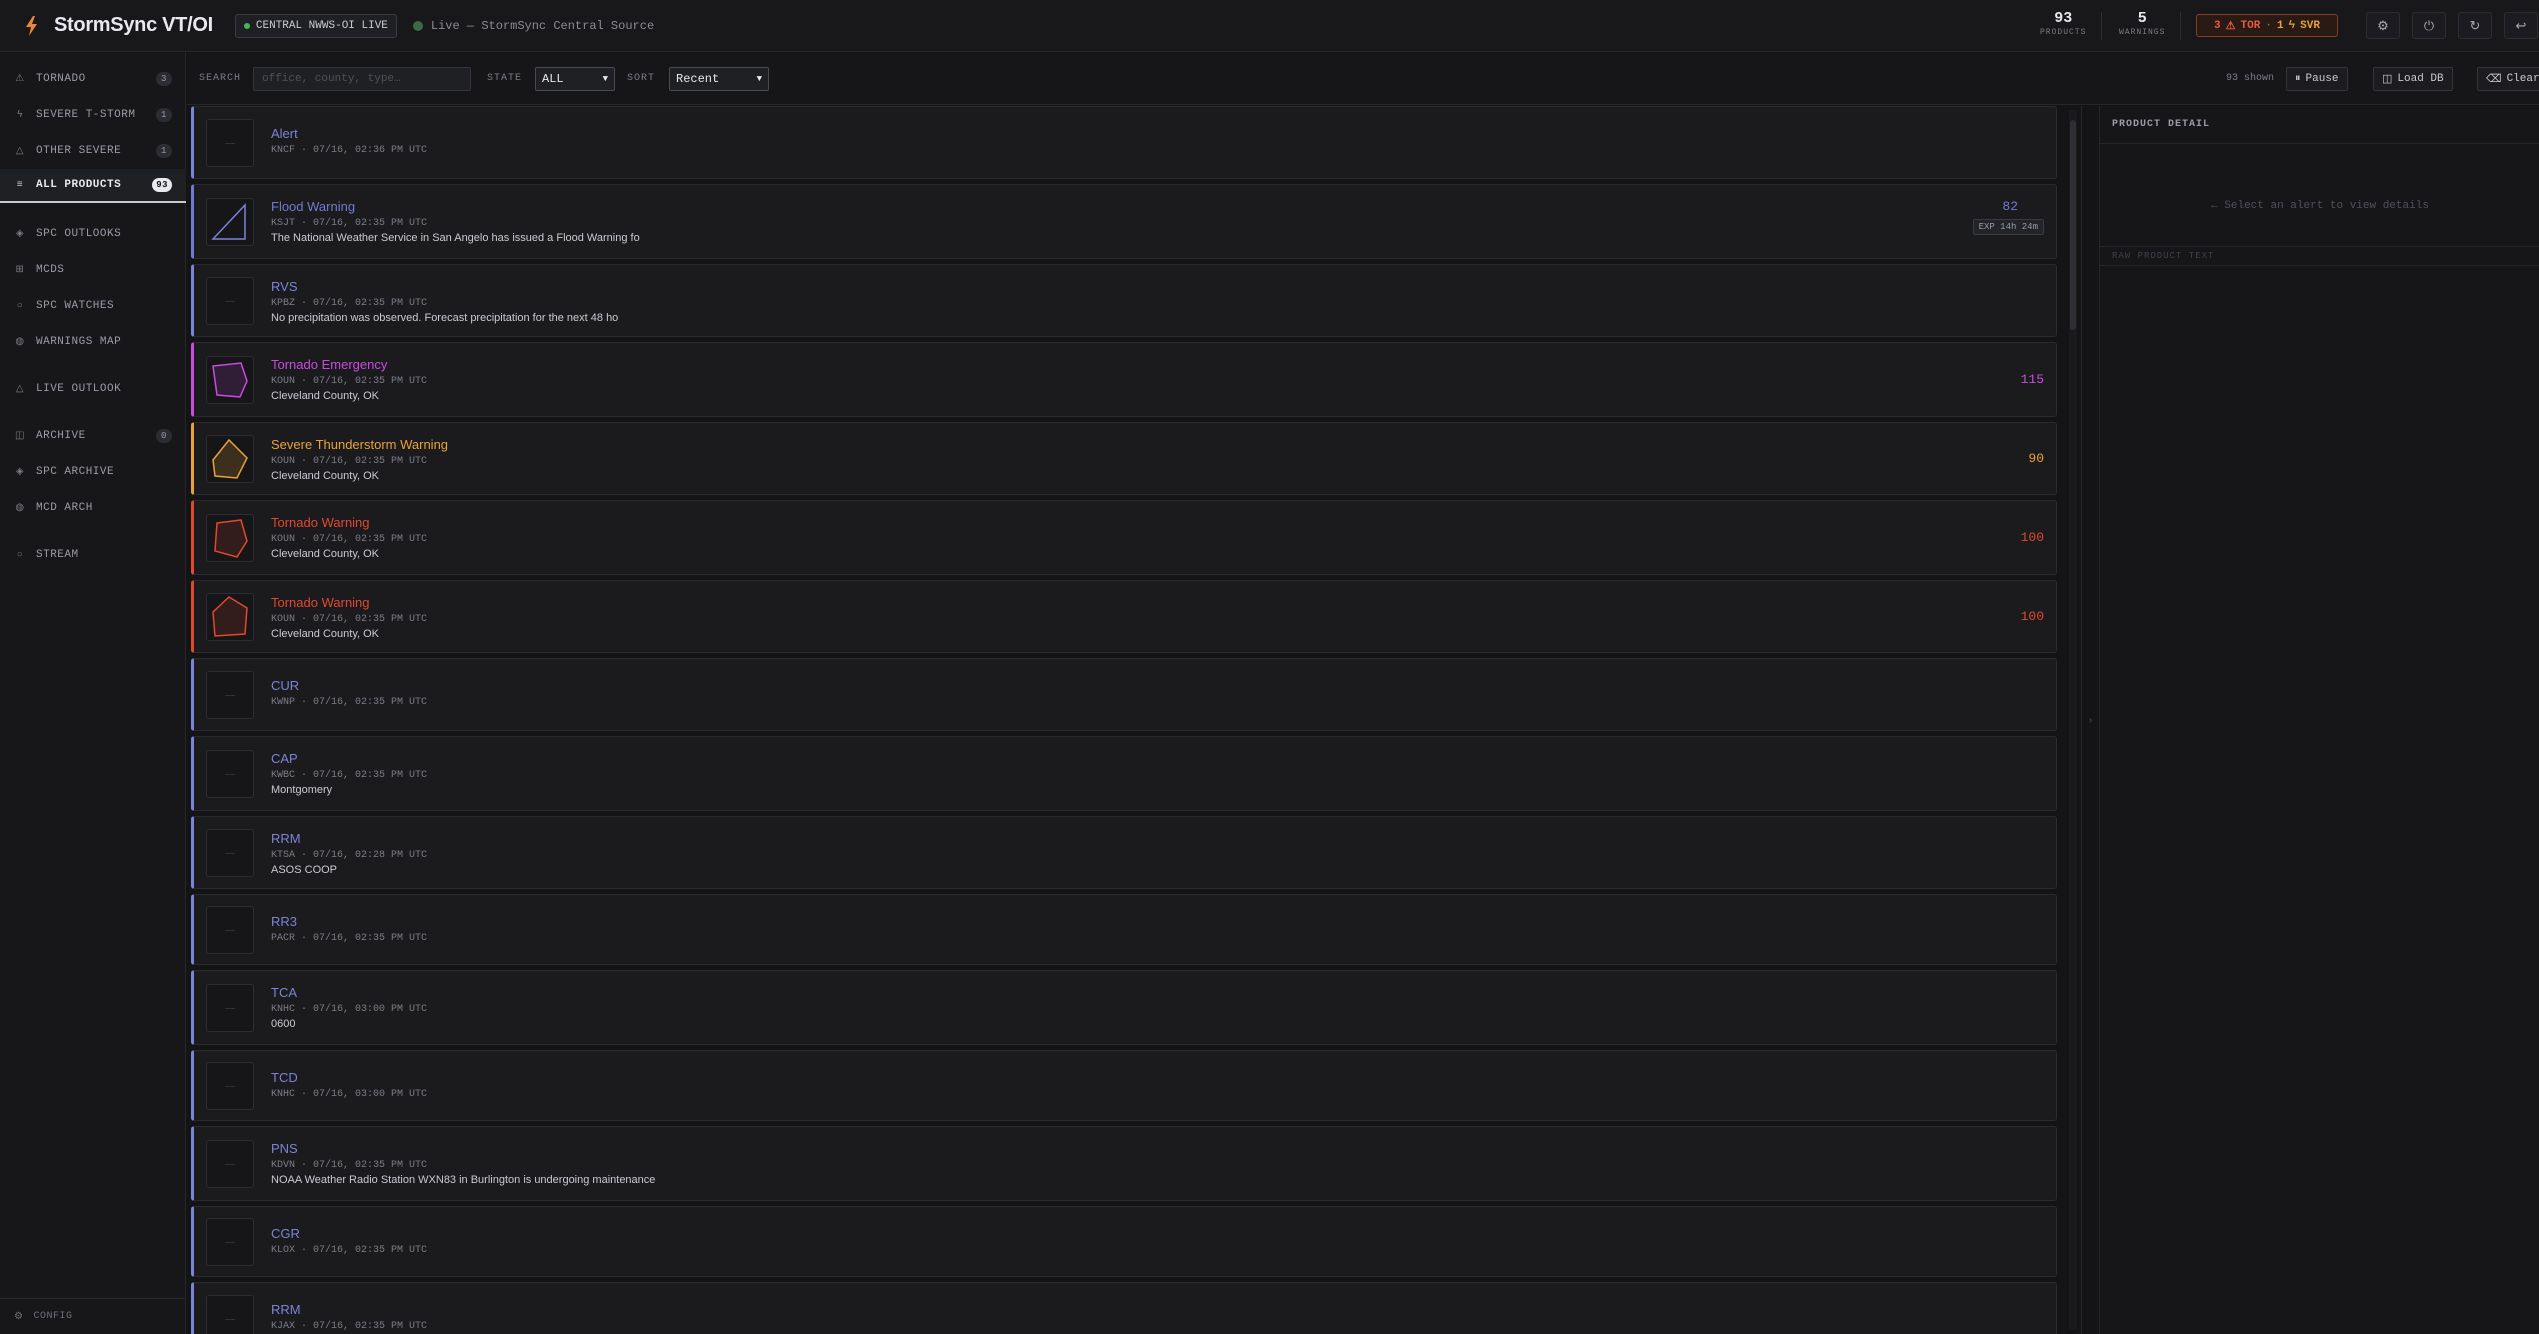 This screenshot has height=1334, width=2539. Describe the element at coordinates (2230, 26) in the screenshot. I see `warning-triangle-icon: ⚠` at that location.